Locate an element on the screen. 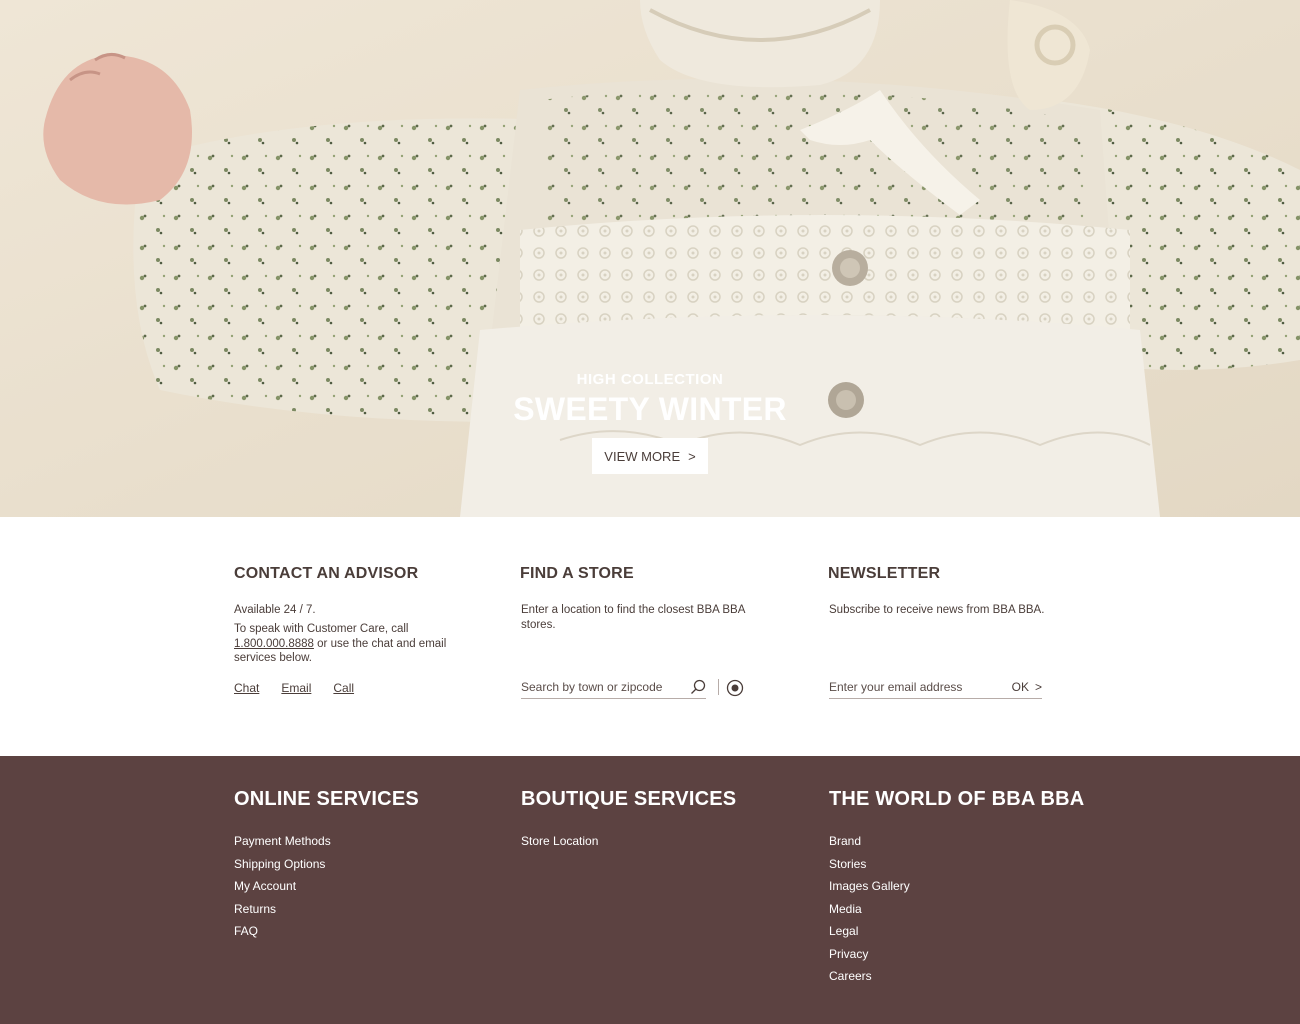  view-more-button: VIEW MORE > is located at coordinates (650, 456).